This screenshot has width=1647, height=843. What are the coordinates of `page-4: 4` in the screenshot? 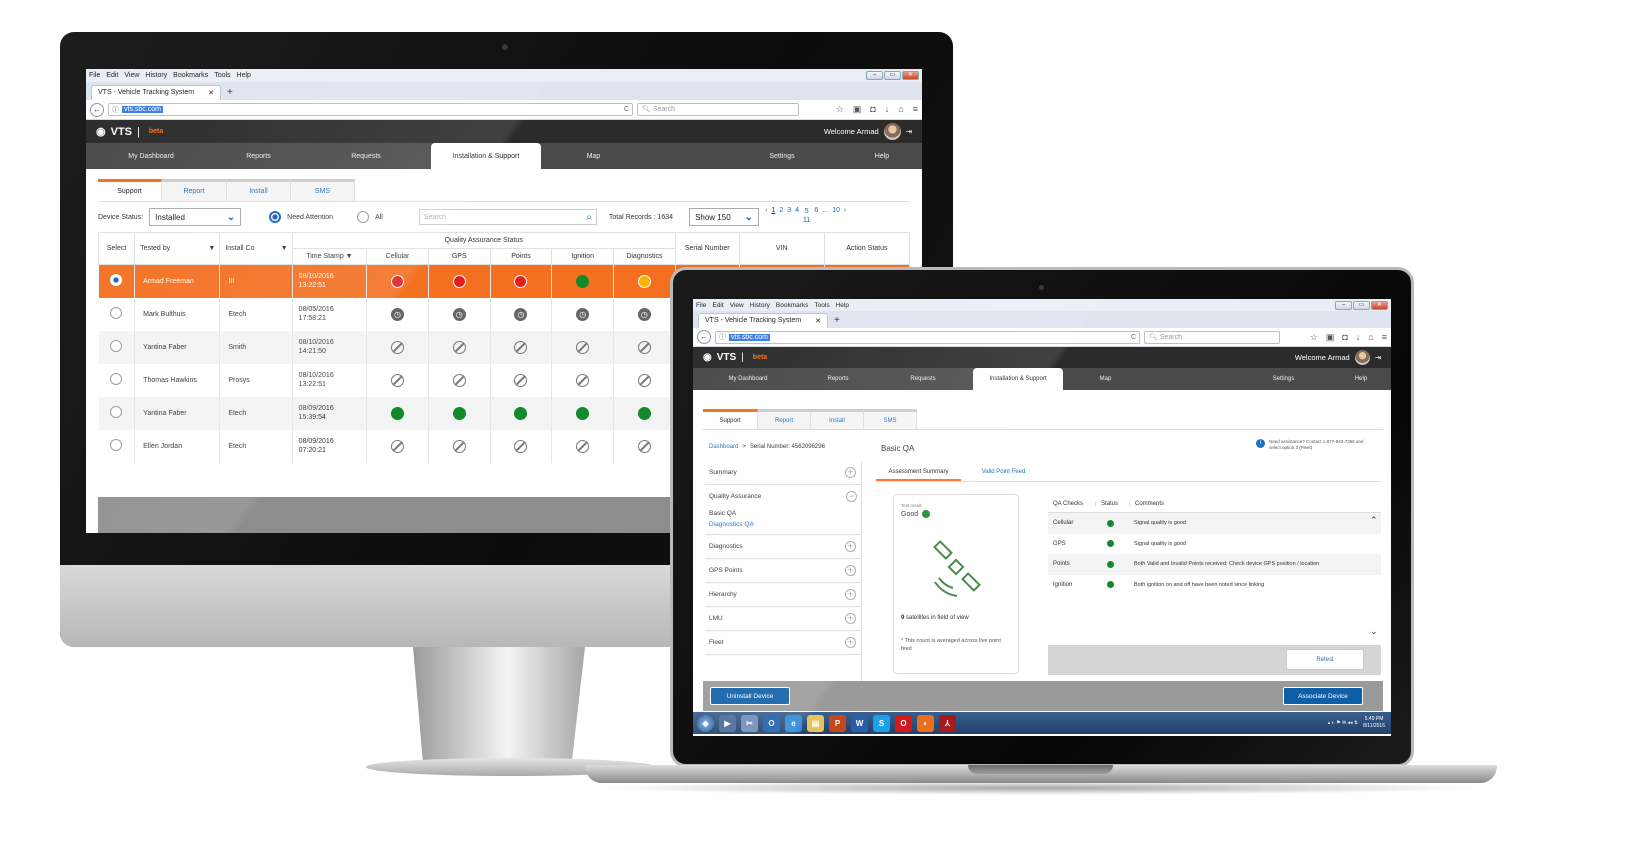 It's located at (797, 210).